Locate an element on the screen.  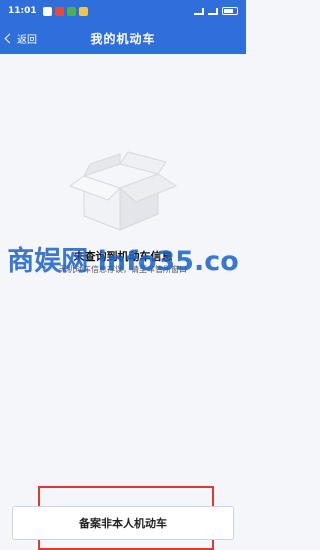
page-title: 我的机动车 is located at coordinates (123, 38).